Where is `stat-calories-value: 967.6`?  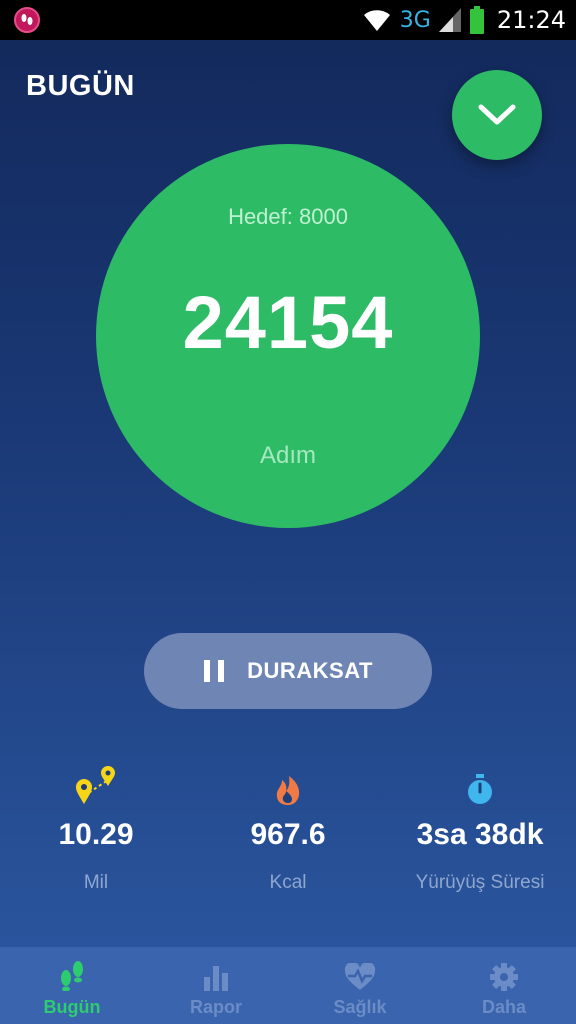 stat-calories-value: 967.6 is located at coordinates (288, 834).